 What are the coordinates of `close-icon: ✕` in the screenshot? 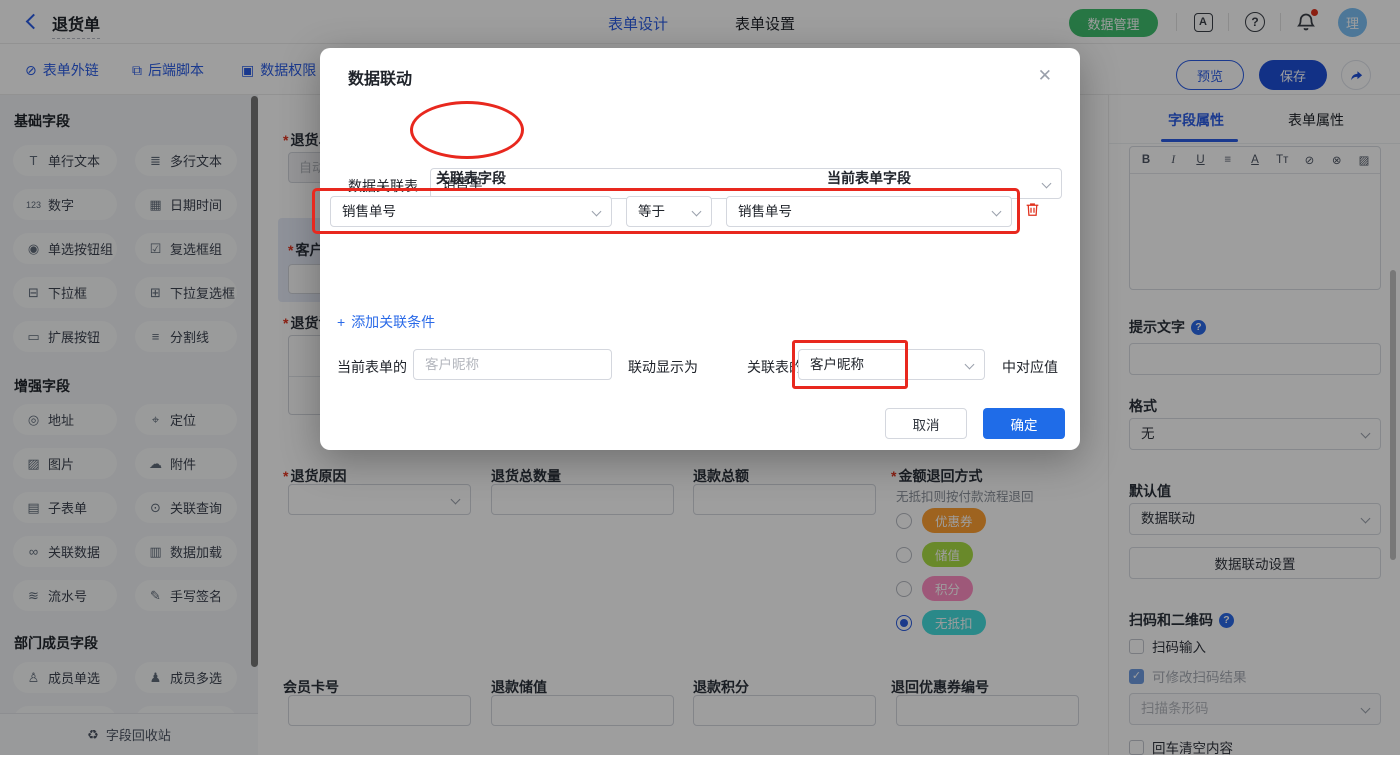 It's located at (1045, 76).